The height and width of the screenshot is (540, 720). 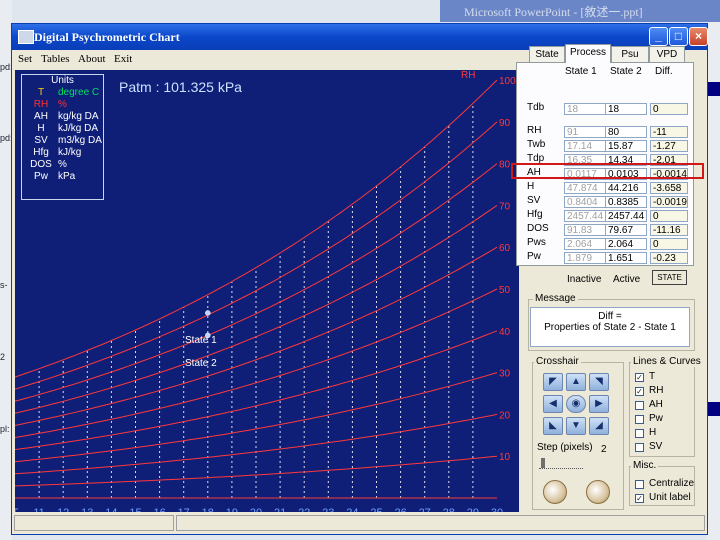 I want to click on checkbox-label: SV, so click(x=655, y=446).